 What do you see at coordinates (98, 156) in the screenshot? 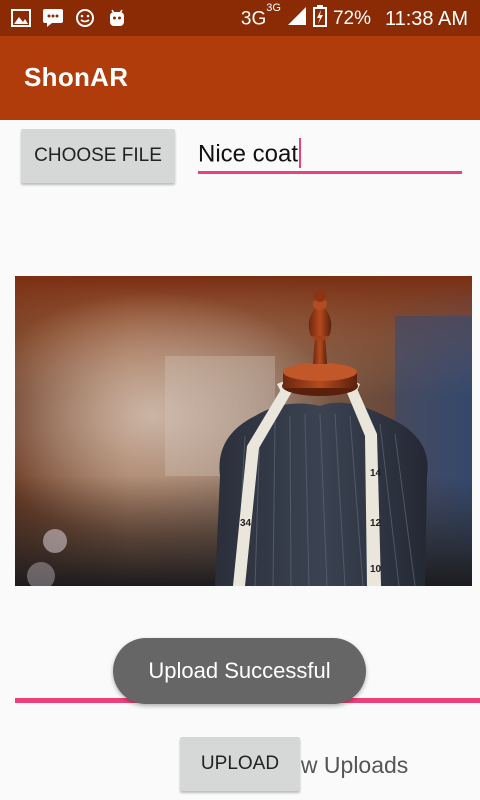
I see `choose-file-button: CHOOSE FILE` at bounding box center [98, 156].